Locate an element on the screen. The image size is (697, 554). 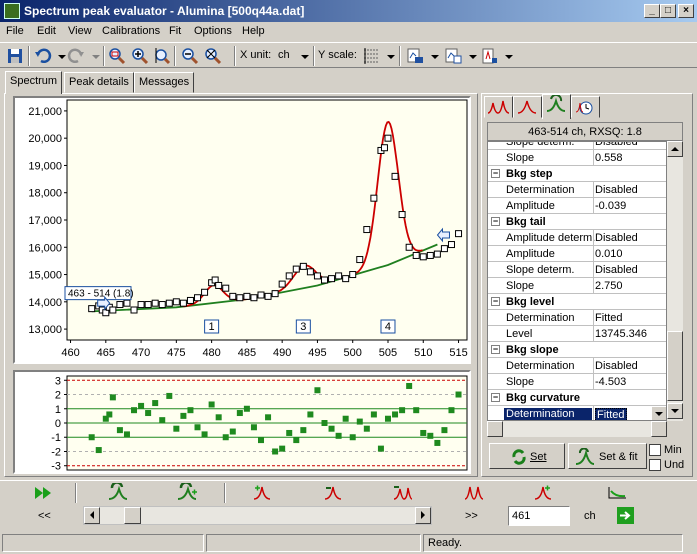
dropdown-button is located at coordinates (658, 413).